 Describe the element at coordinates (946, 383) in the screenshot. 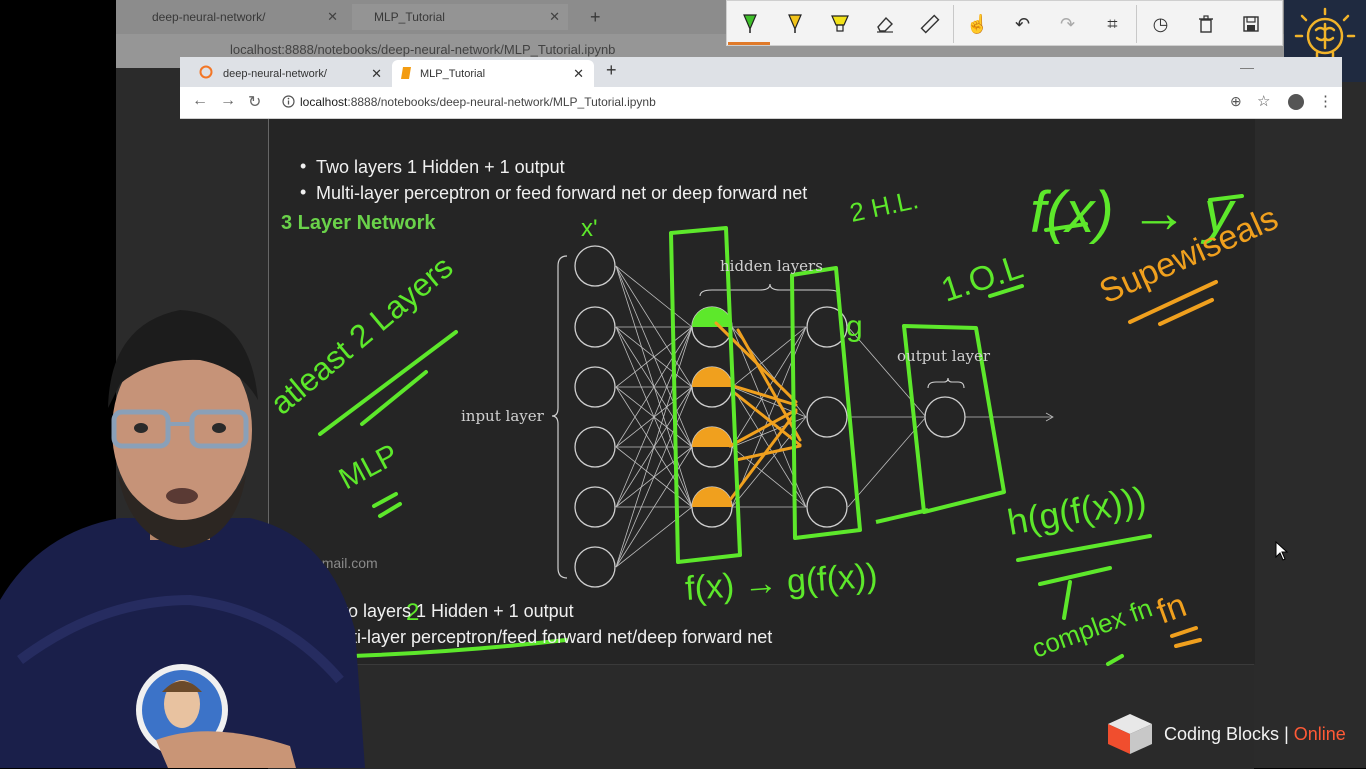

I see `output-layer-brace` at that location.